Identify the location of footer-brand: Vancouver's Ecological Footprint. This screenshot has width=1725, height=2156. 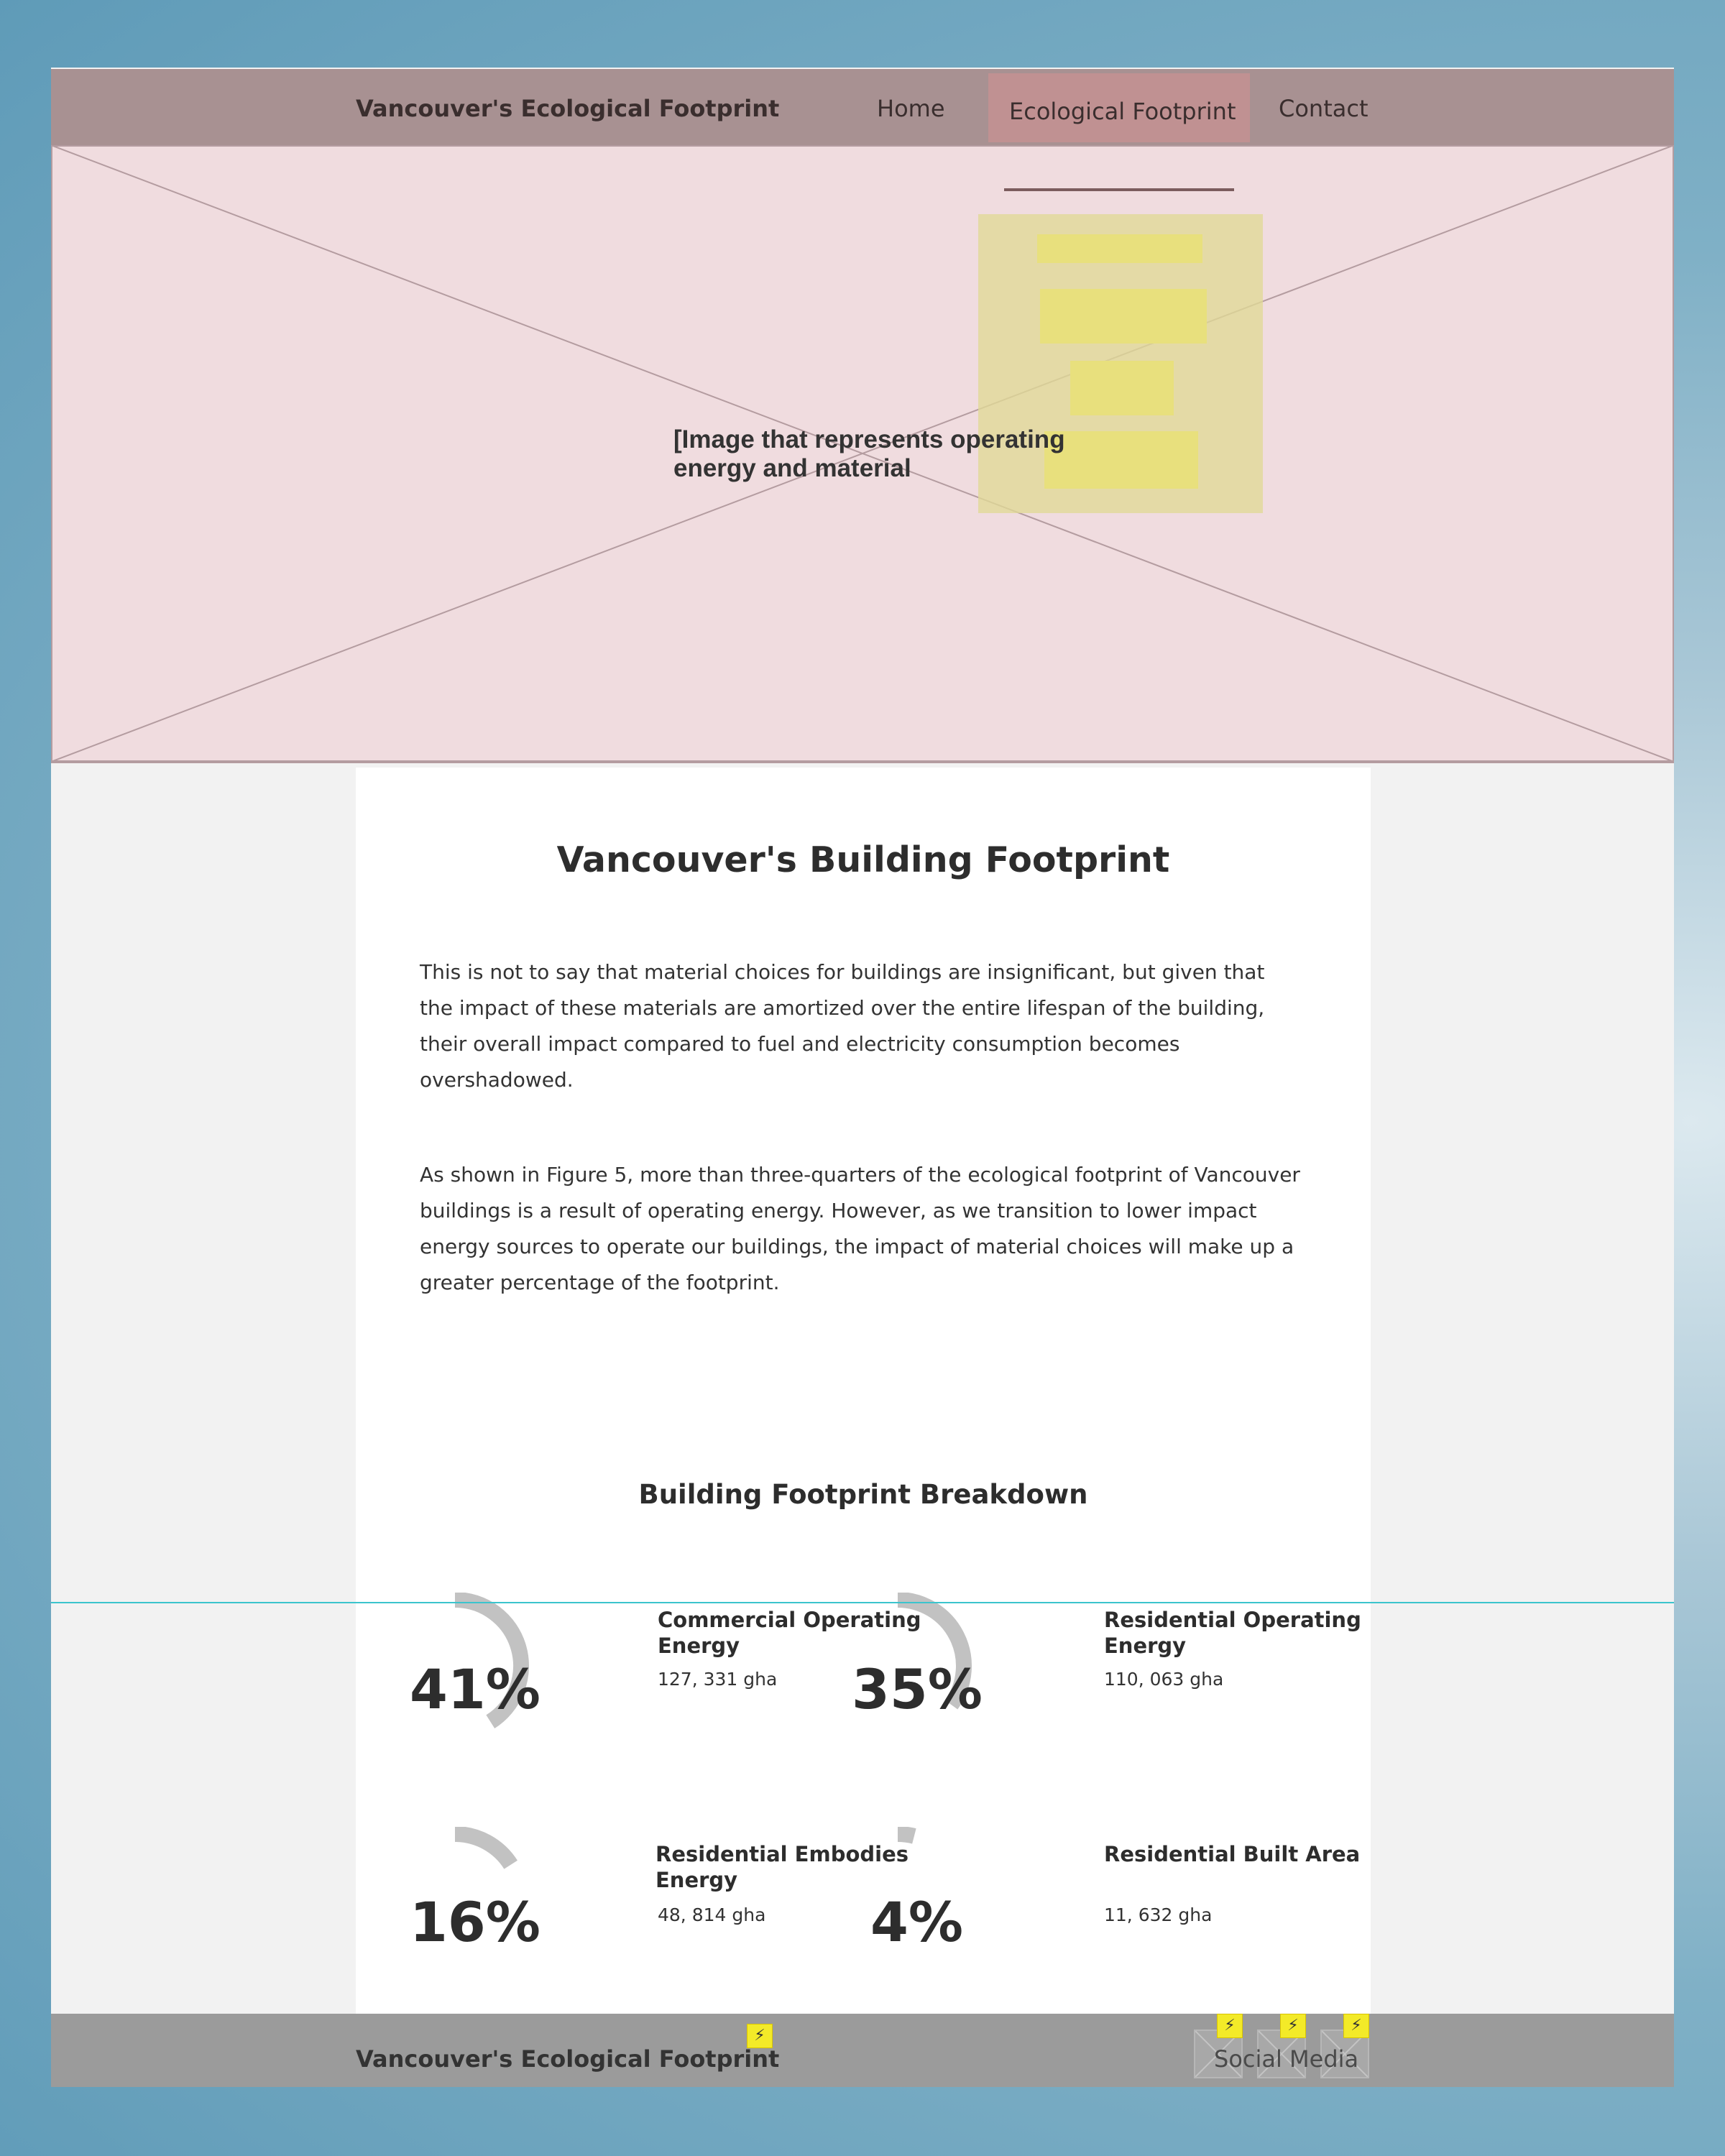
(567, 2059).